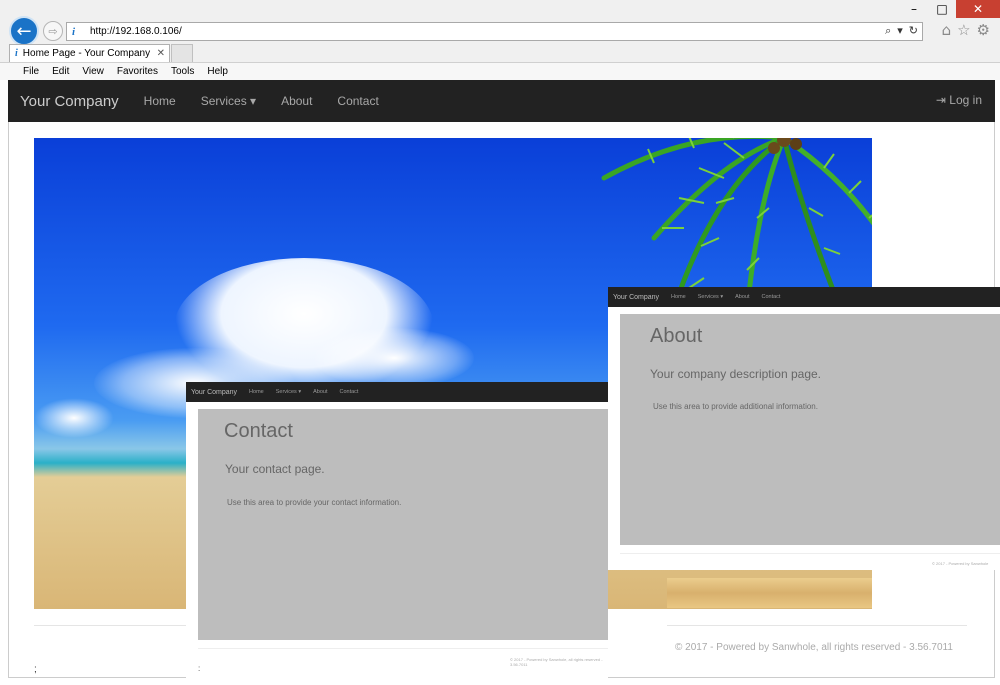  Describe the element at coordinates (275, 469) in the screenshot. I see `contact-lead: Your contact page.` at that location.